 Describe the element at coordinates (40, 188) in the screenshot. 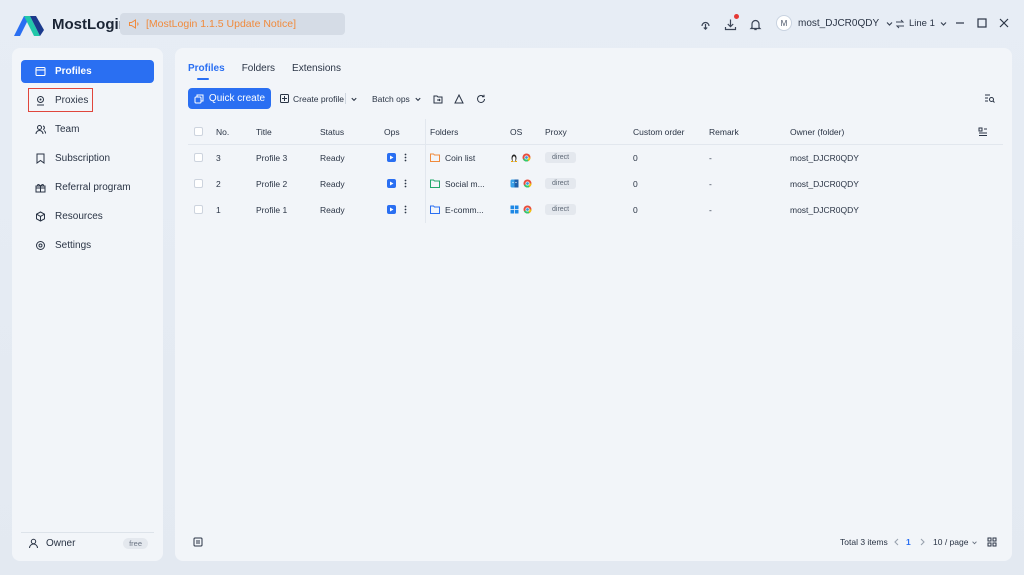

I see `gift-icon` at that location.